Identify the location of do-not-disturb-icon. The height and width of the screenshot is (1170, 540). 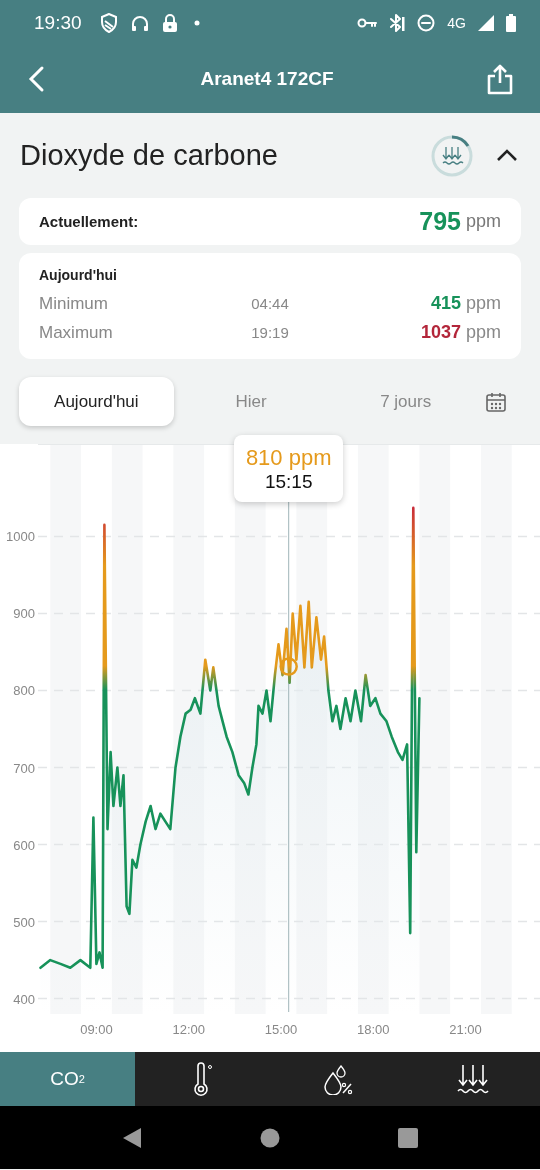
(426, 22).